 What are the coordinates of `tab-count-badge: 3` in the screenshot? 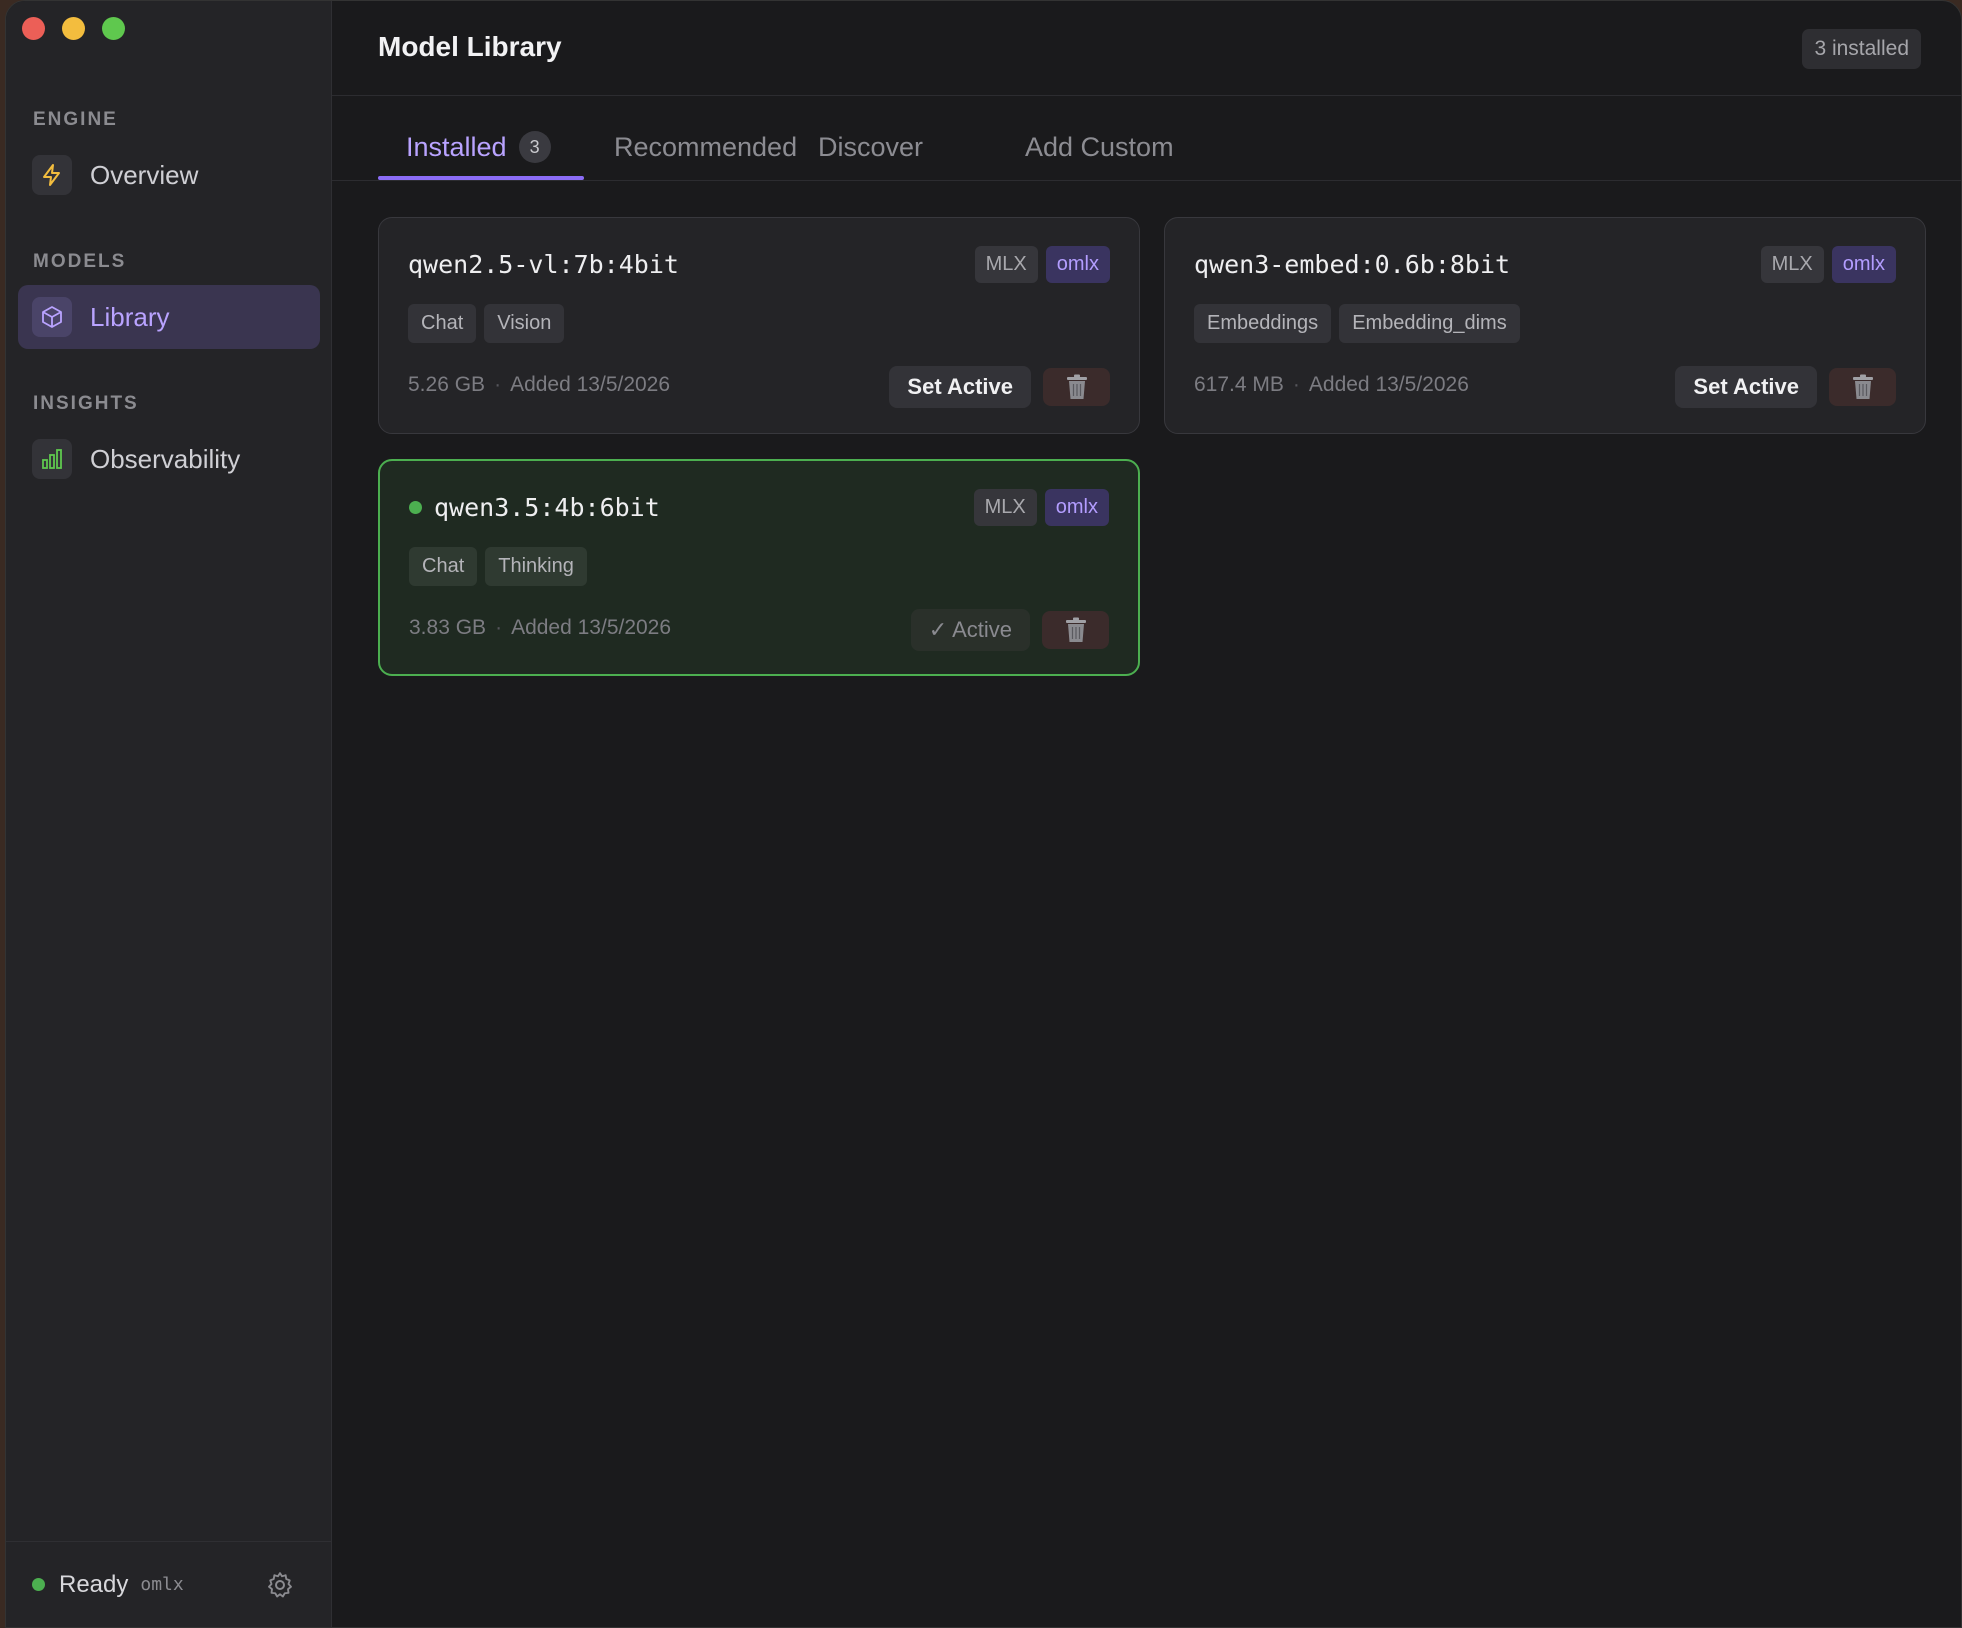 It's located at (534, 147).